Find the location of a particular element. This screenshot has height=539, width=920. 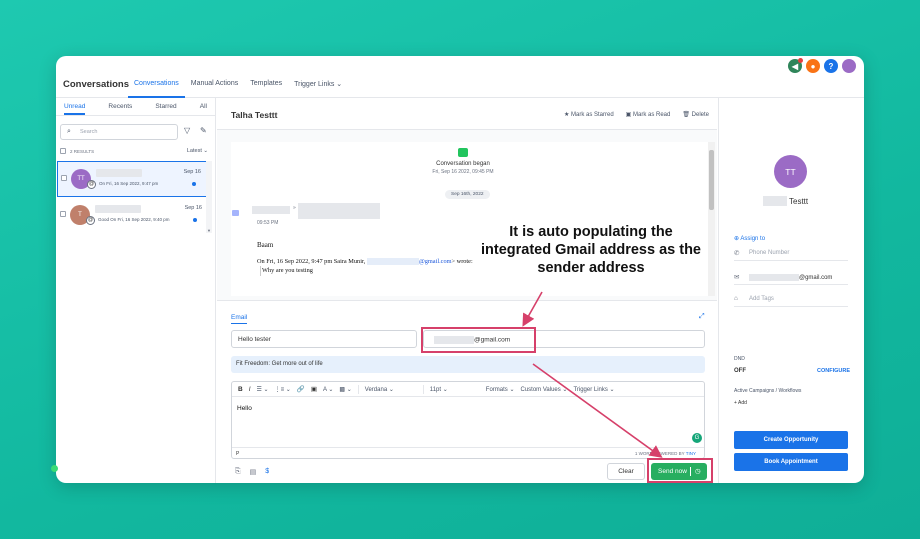

trigger-links-dropdown: Trigger Links ⌄ is located at coordinates (593, 389).